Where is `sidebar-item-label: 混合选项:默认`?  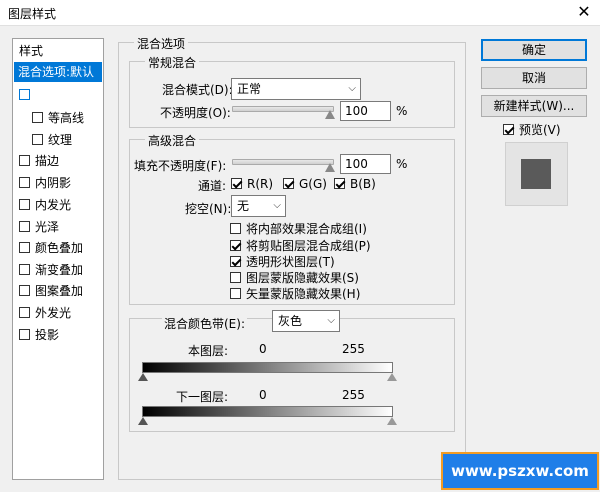
sidebar-item-label: 混合选项:默认 is located at coordinates (56, 72).